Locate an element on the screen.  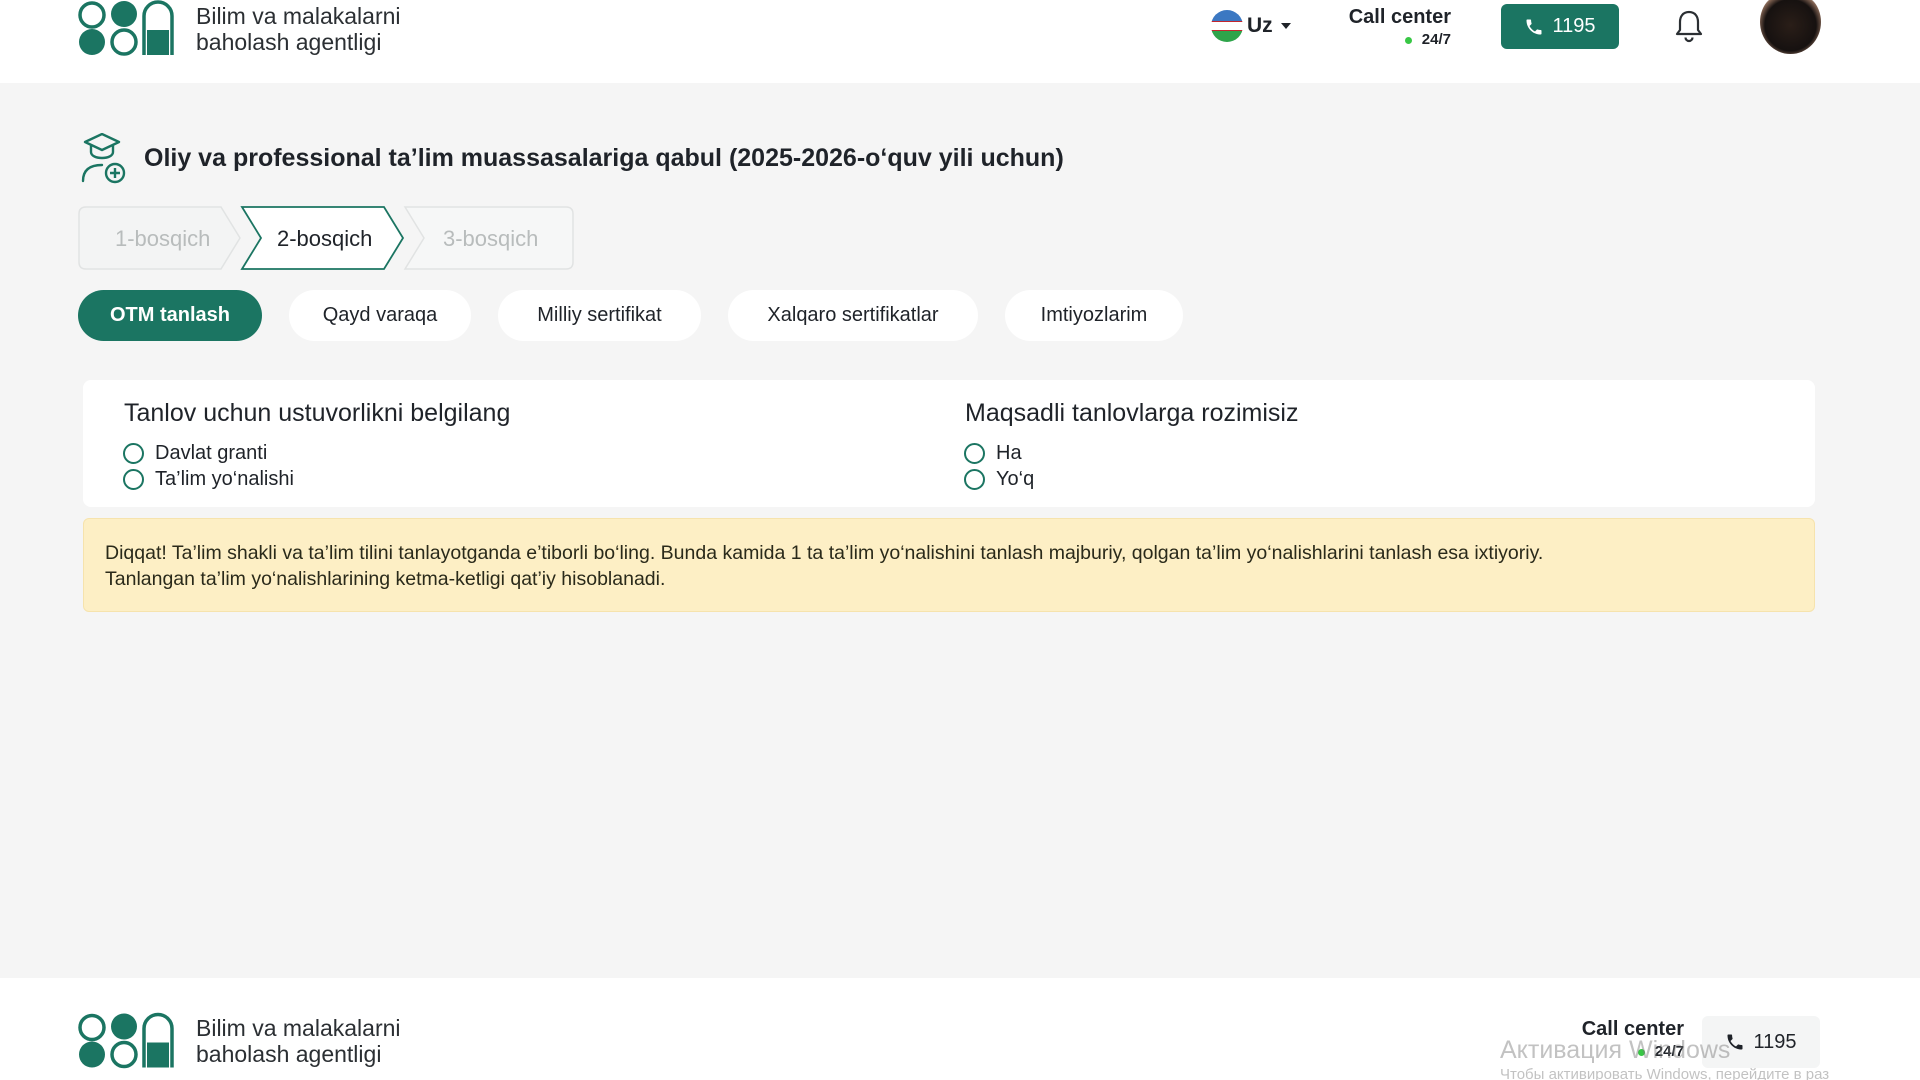
targeted-title: Maqsadli tanlovlarga rozimisiz is located at coordinates (1132, 413).